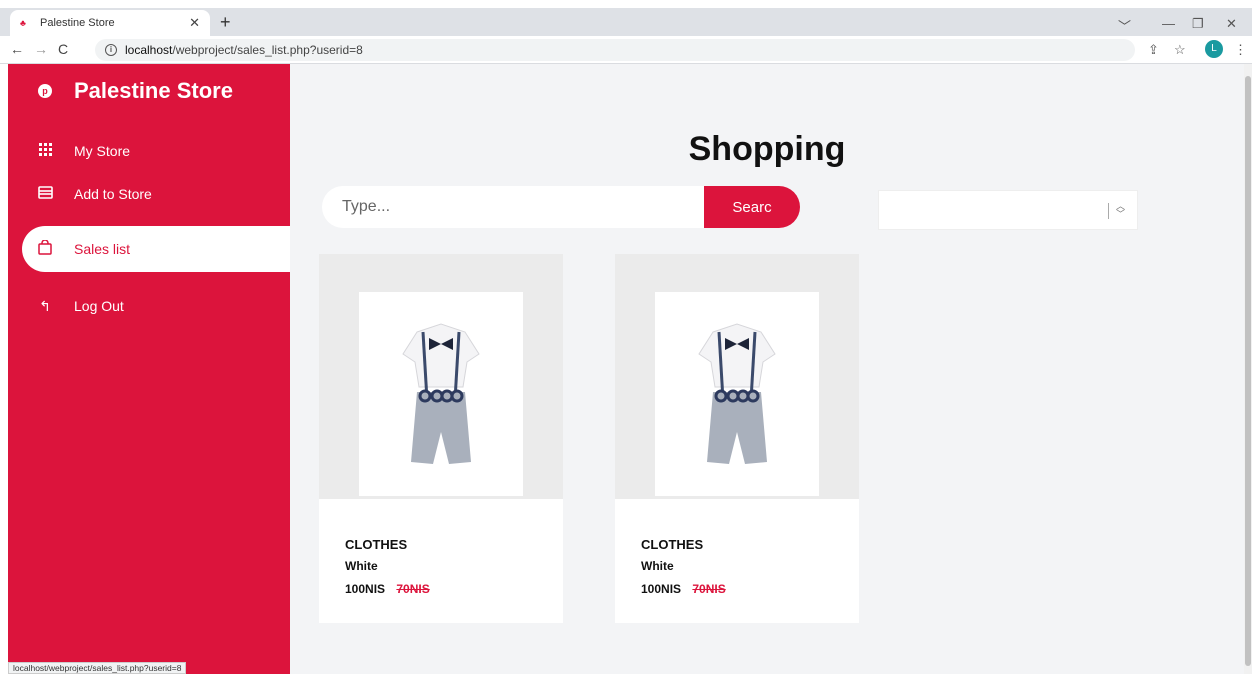 The width and height of the screenshot is (1252, 674). What do you see at coordinates (153, 90) in the screenshot?
I see `brand-name: Palestine Store` at bounding box center [153, 90].